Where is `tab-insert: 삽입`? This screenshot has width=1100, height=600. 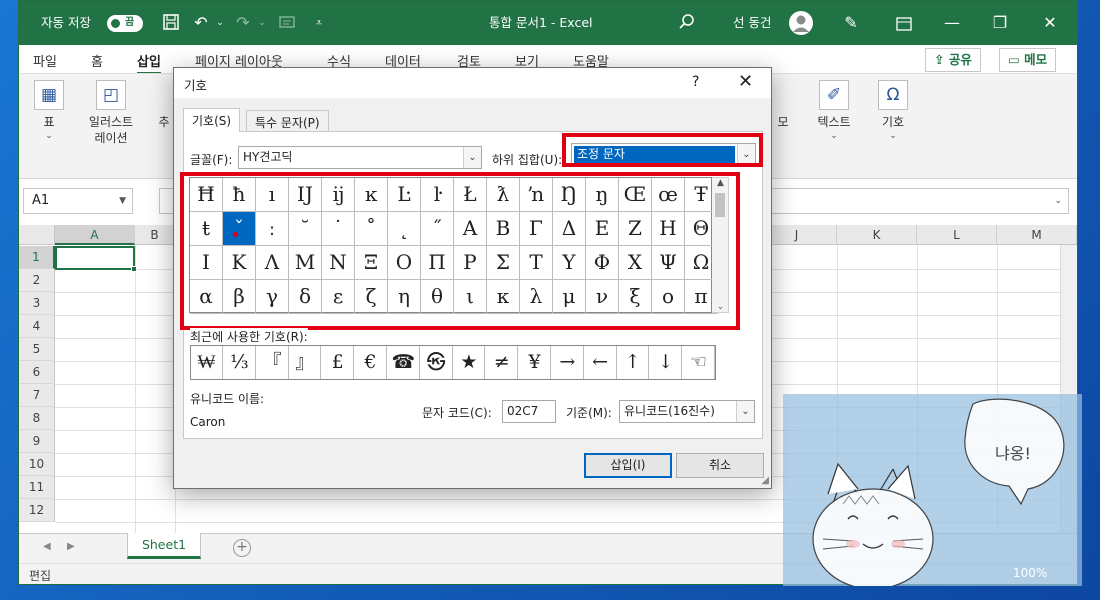 tab-insert: 삽입 is located at coordinates (149, 63).